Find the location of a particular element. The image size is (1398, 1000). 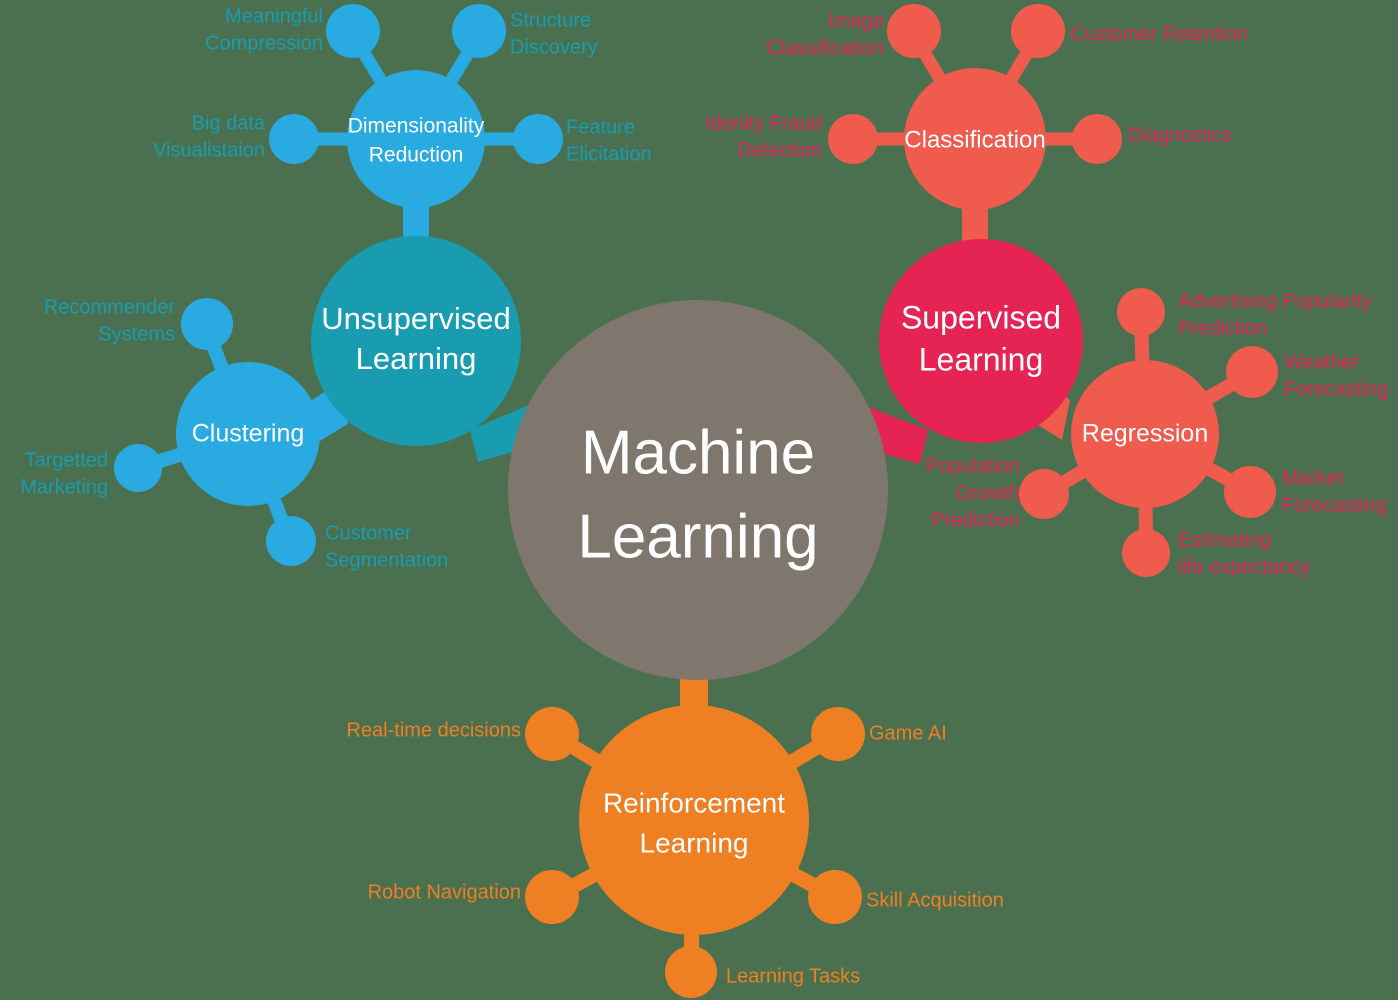

leaf-node-population-growth-prediction is located at coordinates (1044, 494).